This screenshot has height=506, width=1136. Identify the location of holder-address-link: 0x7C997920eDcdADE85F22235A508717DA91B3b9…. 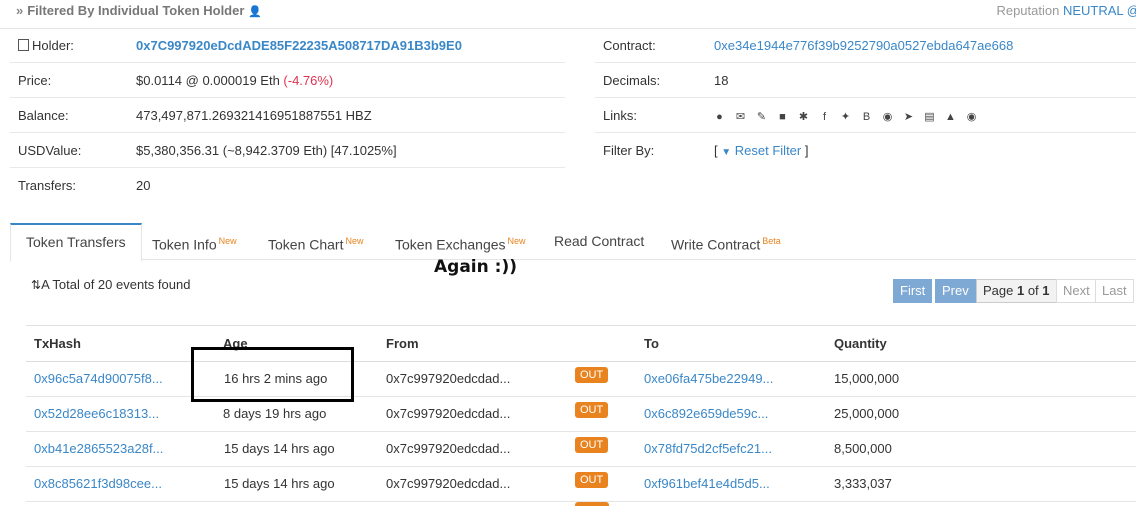
(299, 45).